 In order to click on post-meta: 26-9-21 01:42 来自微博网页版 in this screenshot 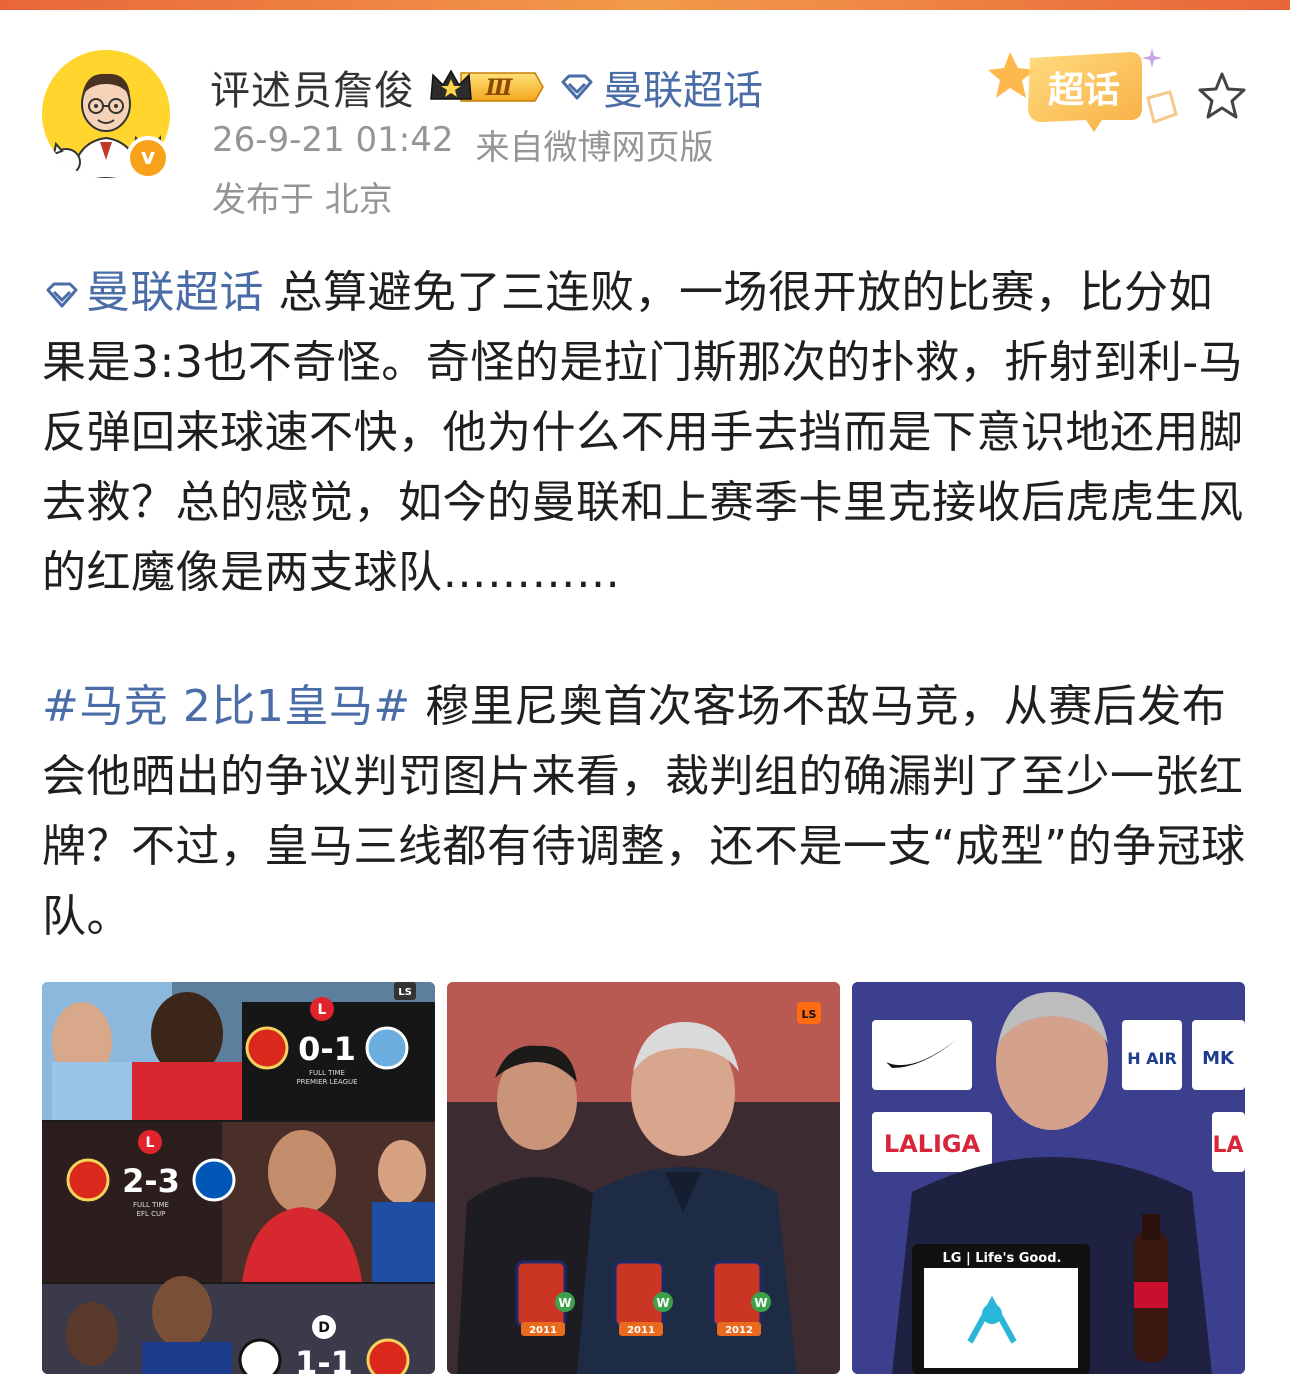, I will do `click(463, 144)`.